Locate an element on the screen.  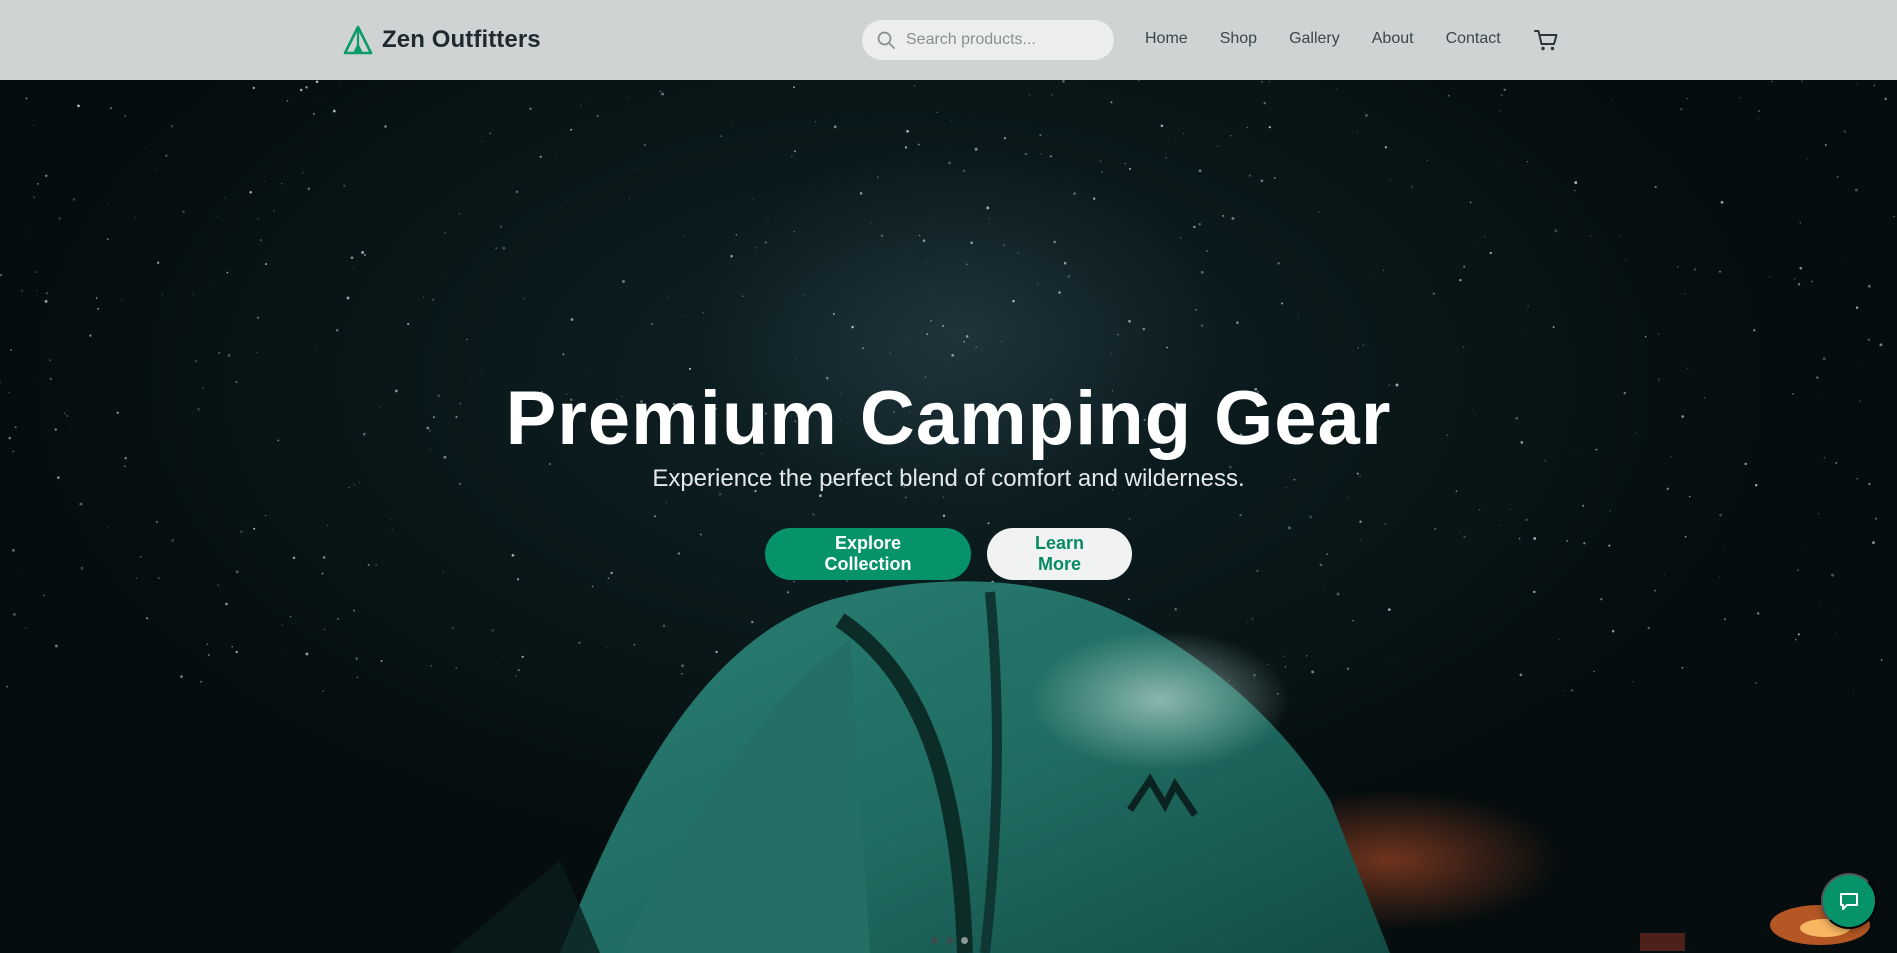
cart-icon is located at coordinates (1546, 40).